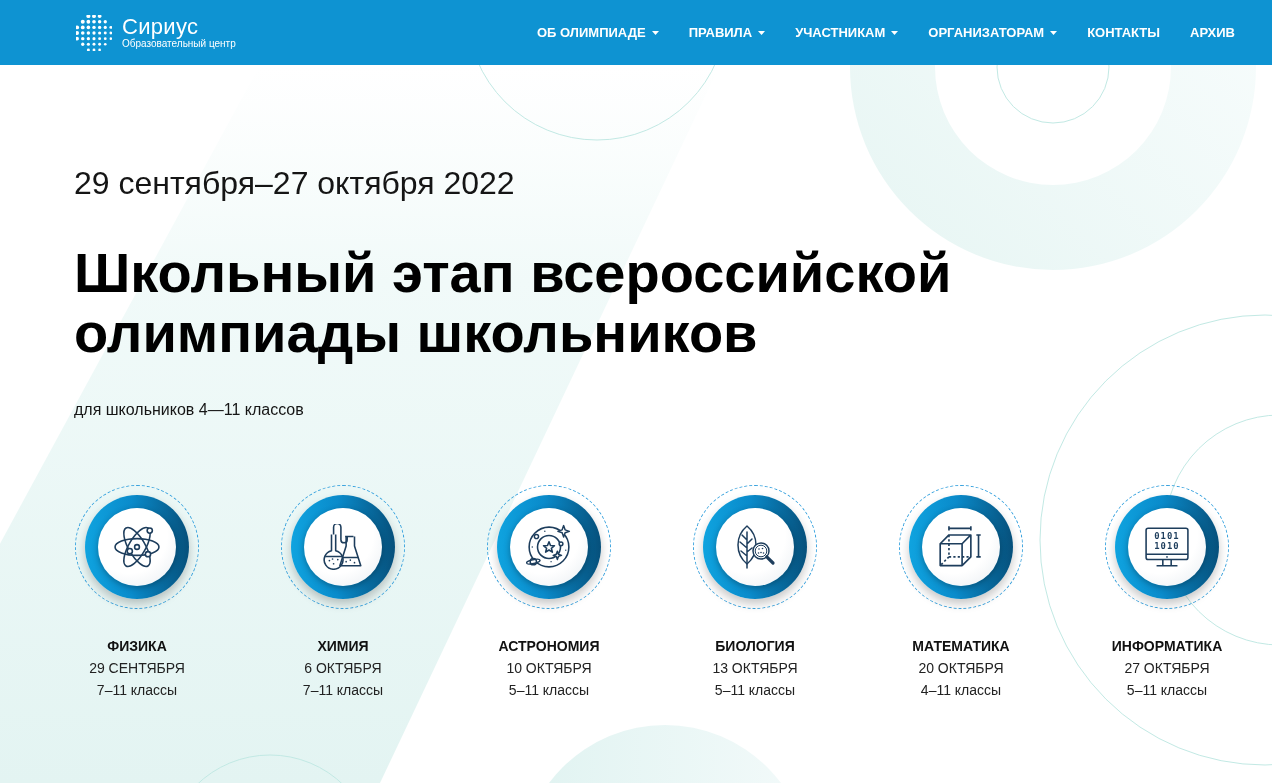 The width and height of the screenshot is (1272, 783). I want to click on audience-text: для школьников 4—11 классов, so click(189, 410).